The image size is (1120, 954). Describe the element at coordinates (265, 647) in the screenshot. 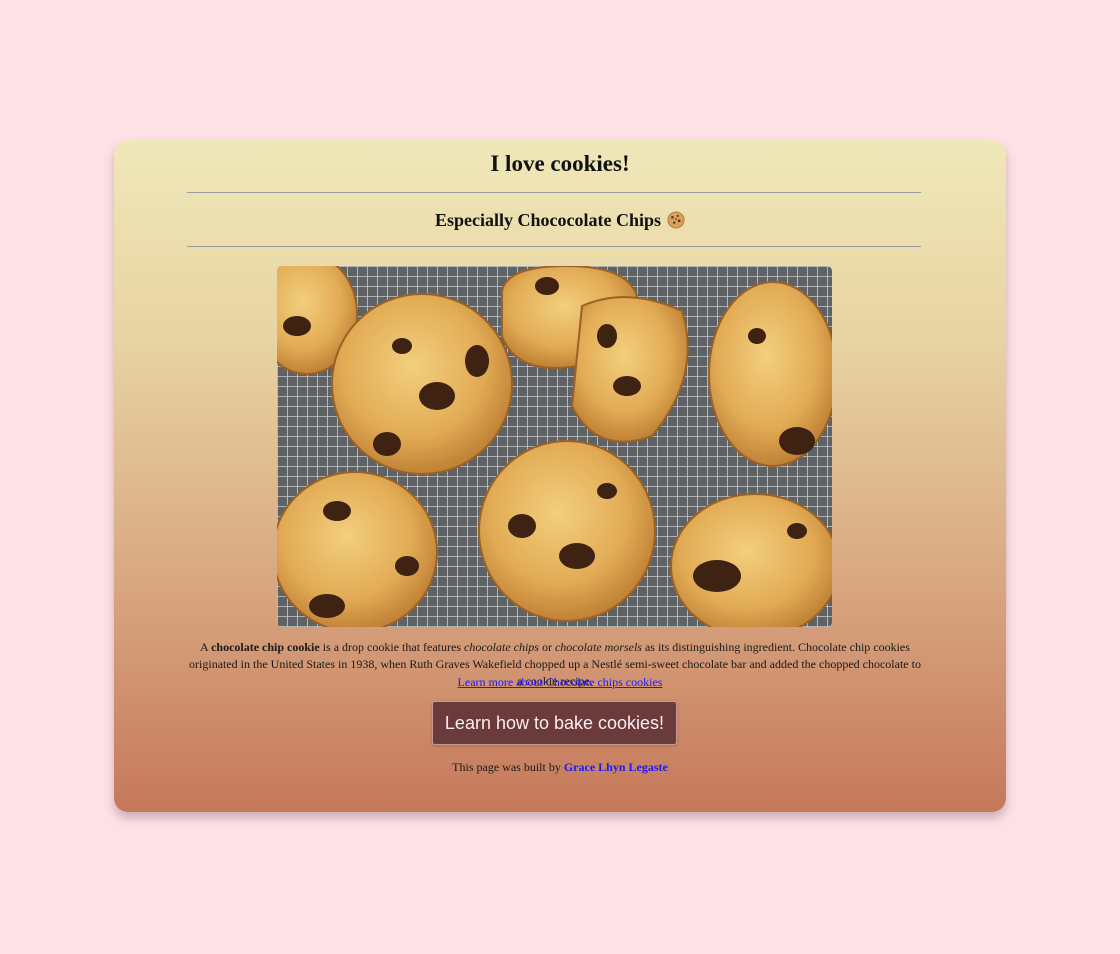

I see `desc-term: chocolate chip cookie` at that location.